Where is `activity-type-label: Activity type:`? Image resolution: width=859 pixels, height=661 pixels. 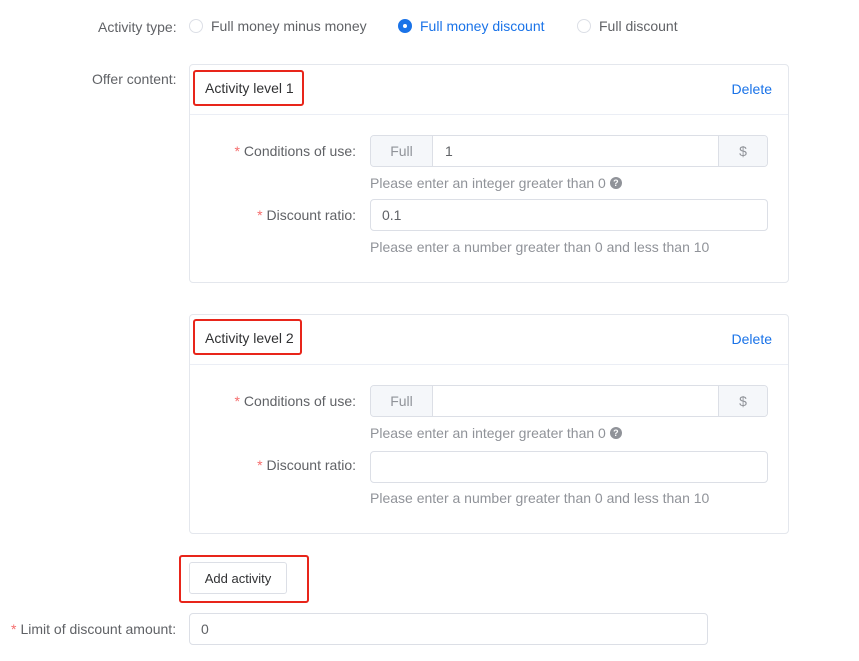 activity-type-label: Activity type: is located at coordinates (137, 27).